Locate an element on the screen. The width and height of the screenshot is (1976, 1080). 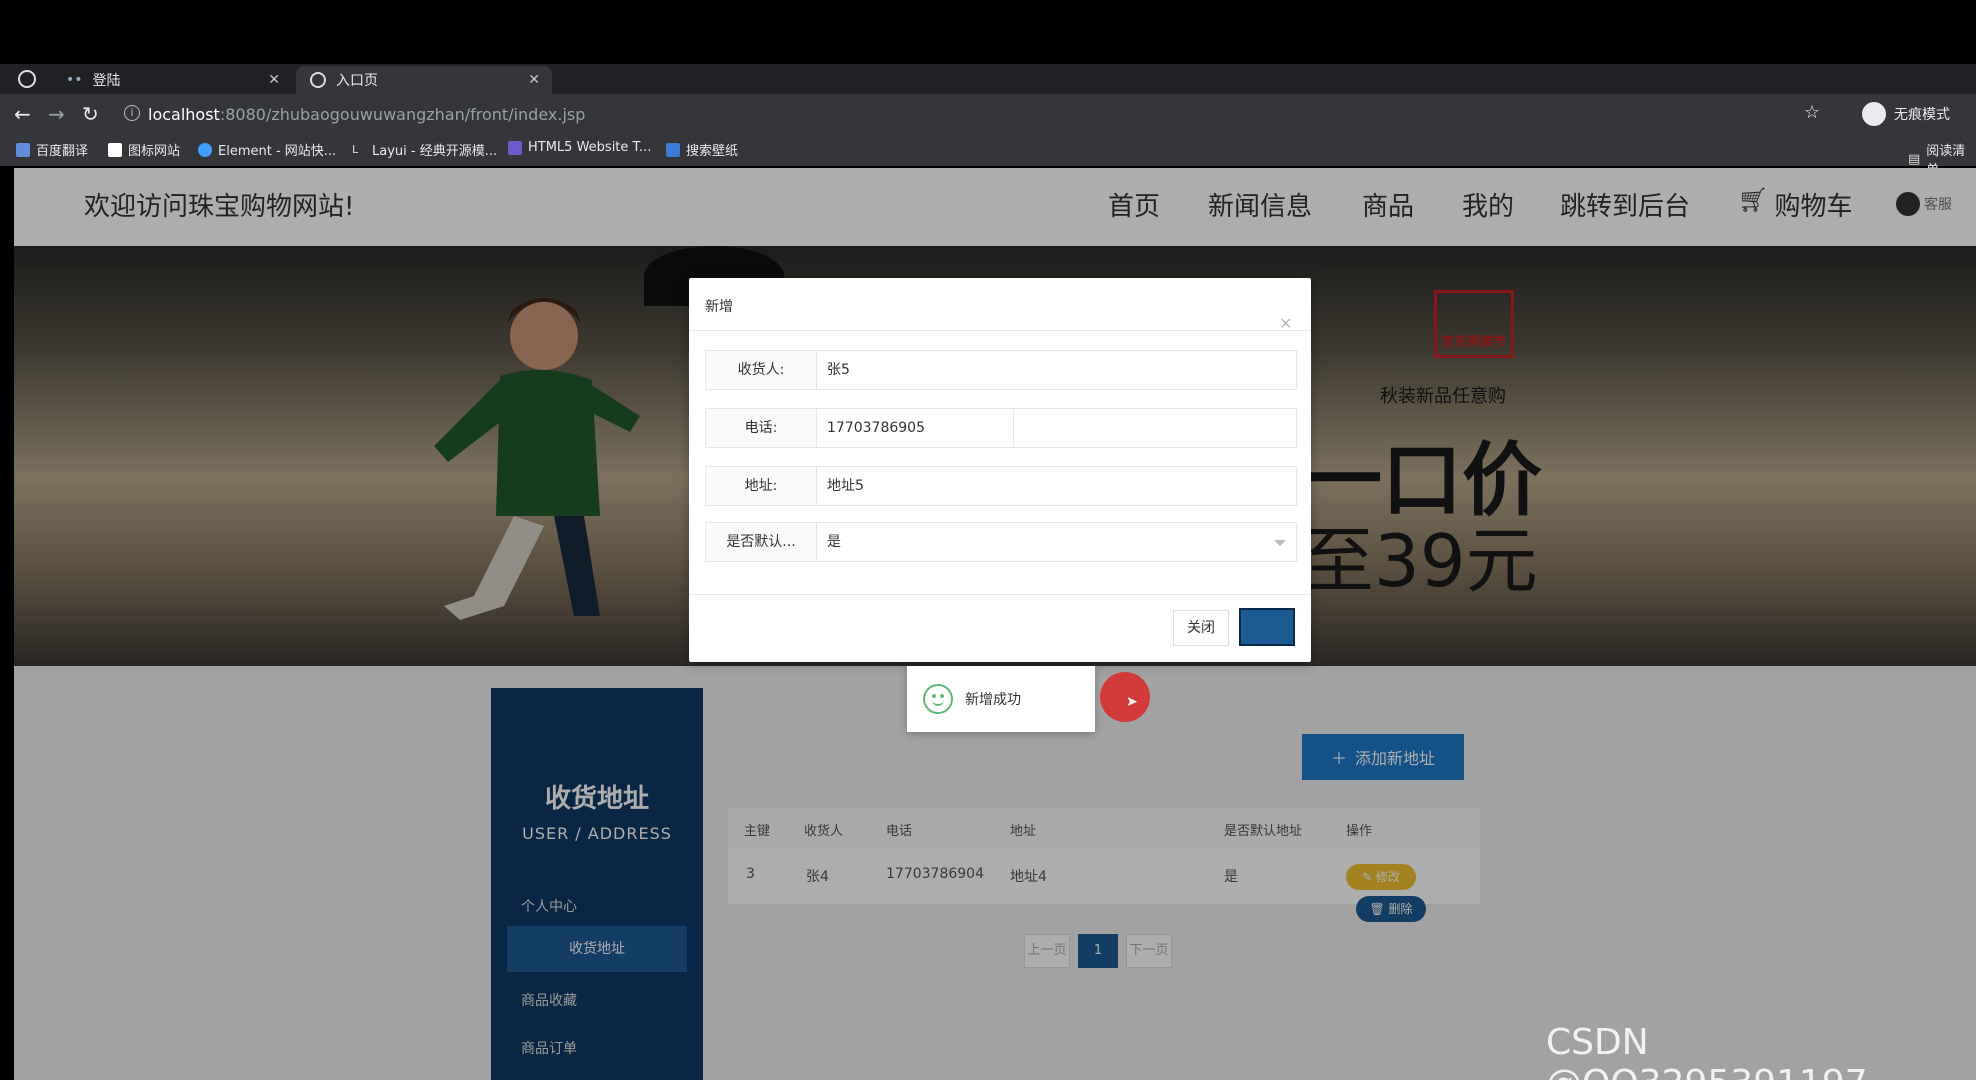
smile-icon is located at coordinates (938, 699).